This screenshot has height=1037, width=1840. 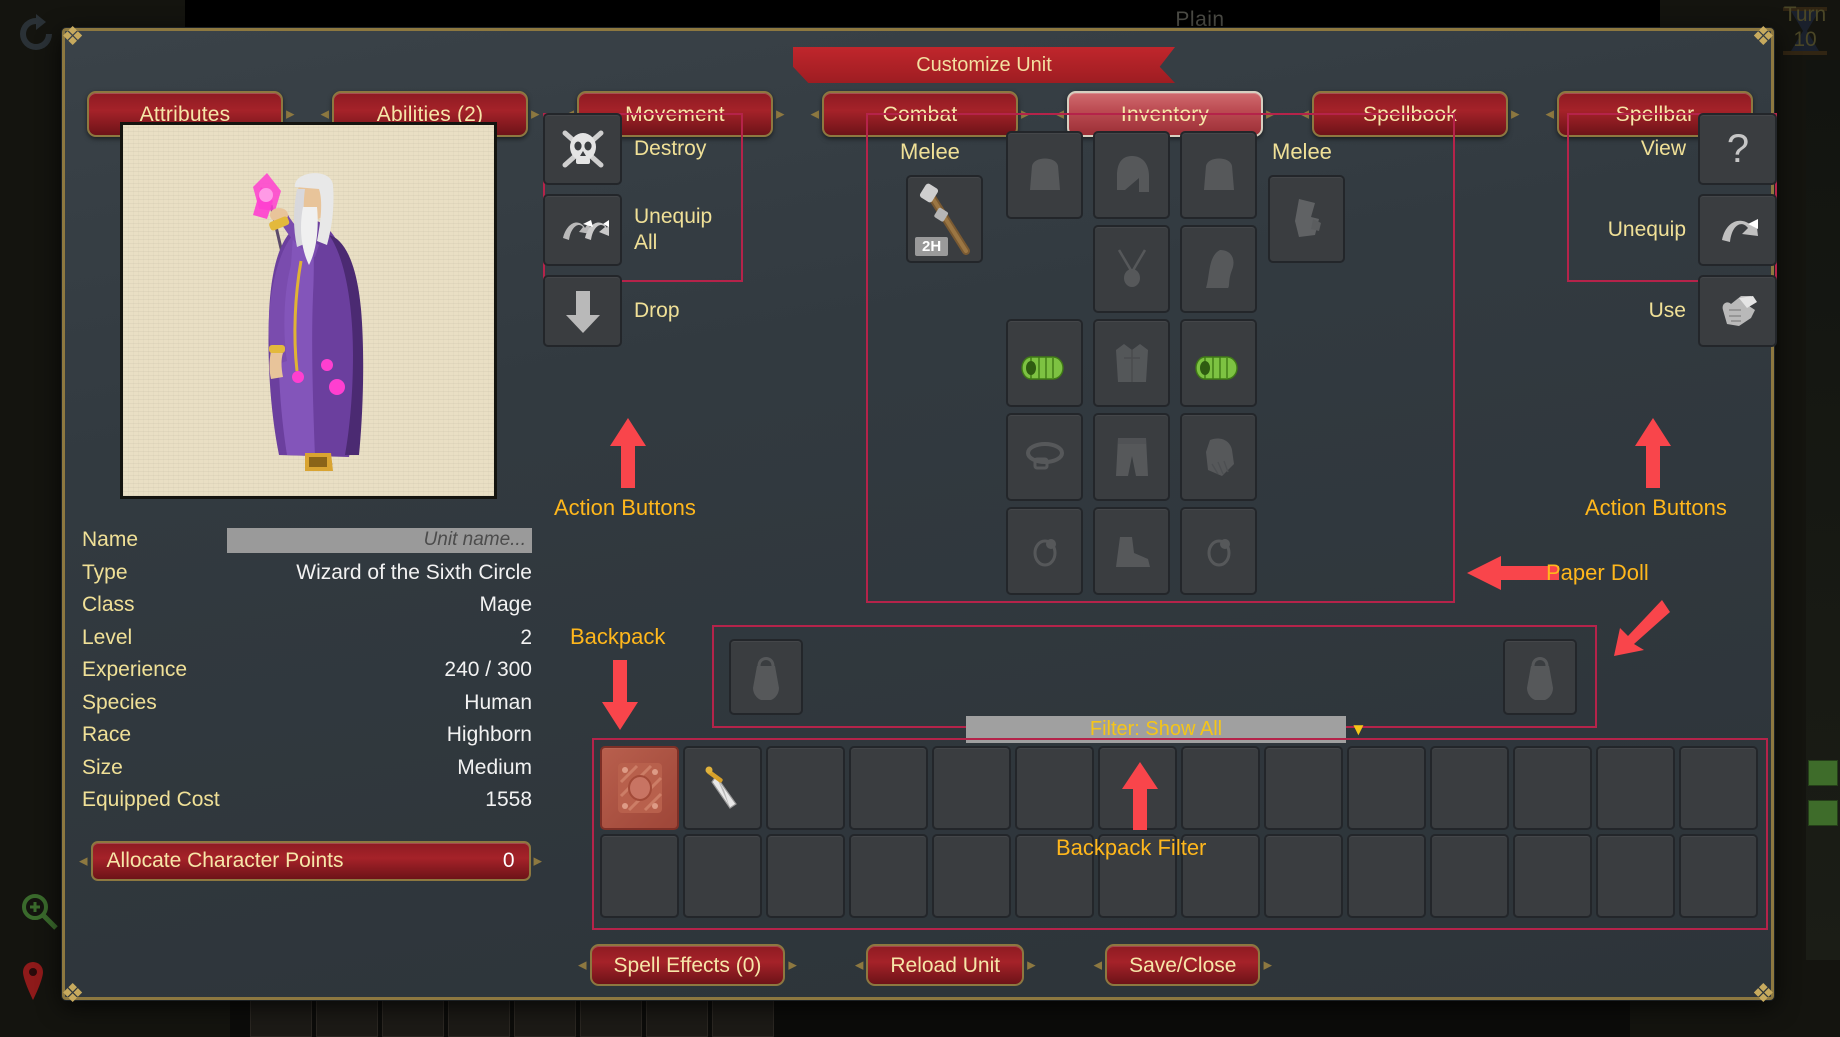 What do you see at coordinates (687, 965) in the screenshot?
I see `spell-effects-button: Spell Effects (0)` at bounding box center [687, 965].